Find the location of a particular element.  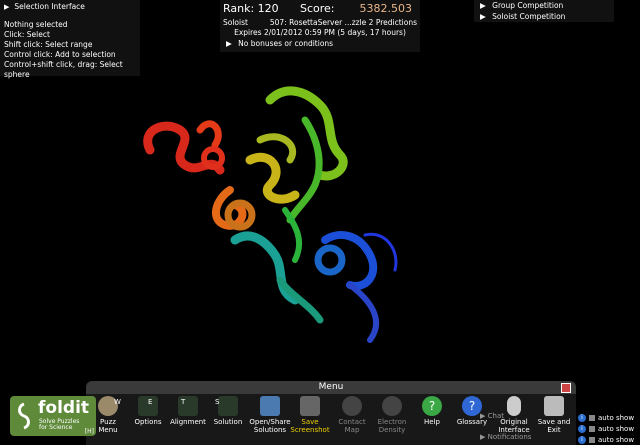

menu-bar: Menu is located at coordinates (331, 387).